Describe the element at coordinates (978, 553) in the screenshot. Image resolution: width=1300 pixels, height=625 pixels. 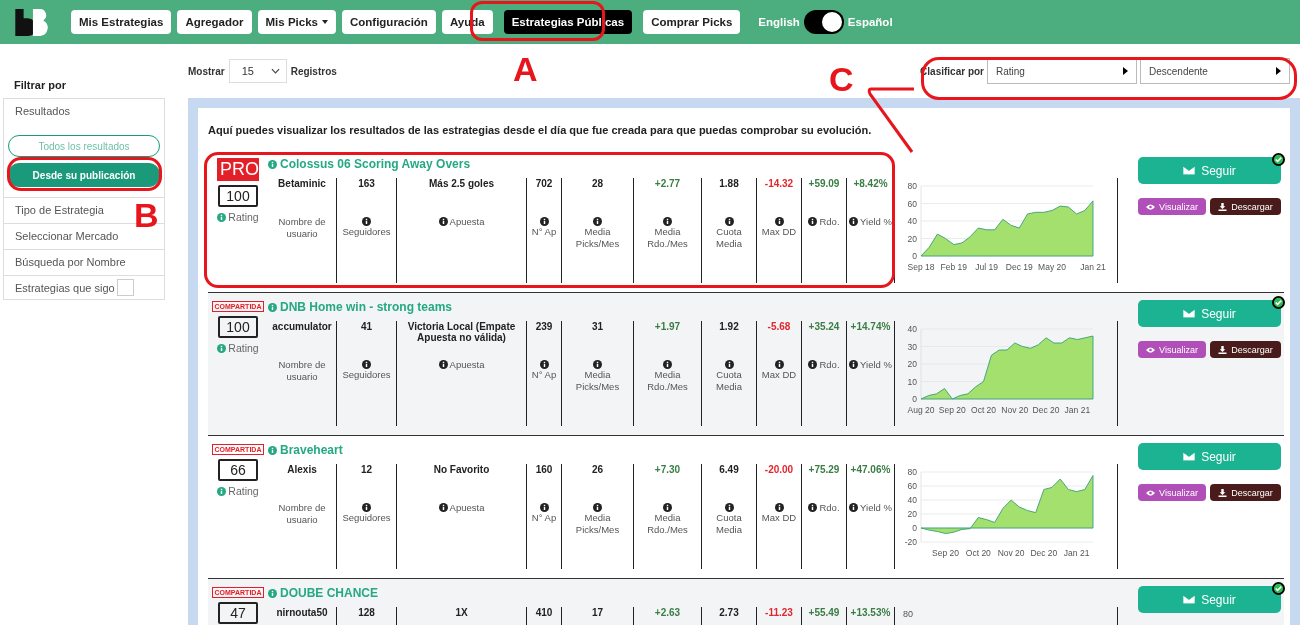
I see `axis-tick-label: Oct 20` at that location.